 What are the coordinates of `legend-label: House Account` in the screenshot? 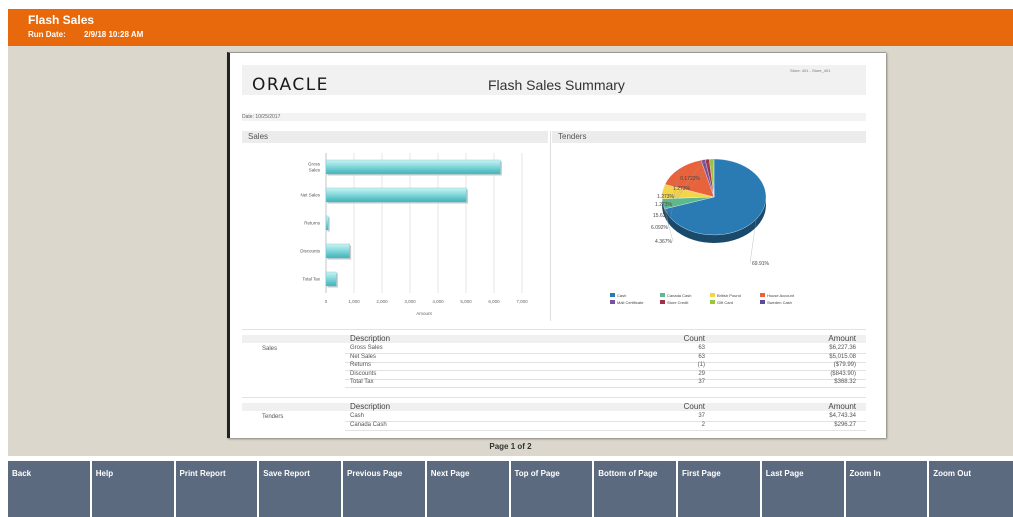 It's located at (781, 295).